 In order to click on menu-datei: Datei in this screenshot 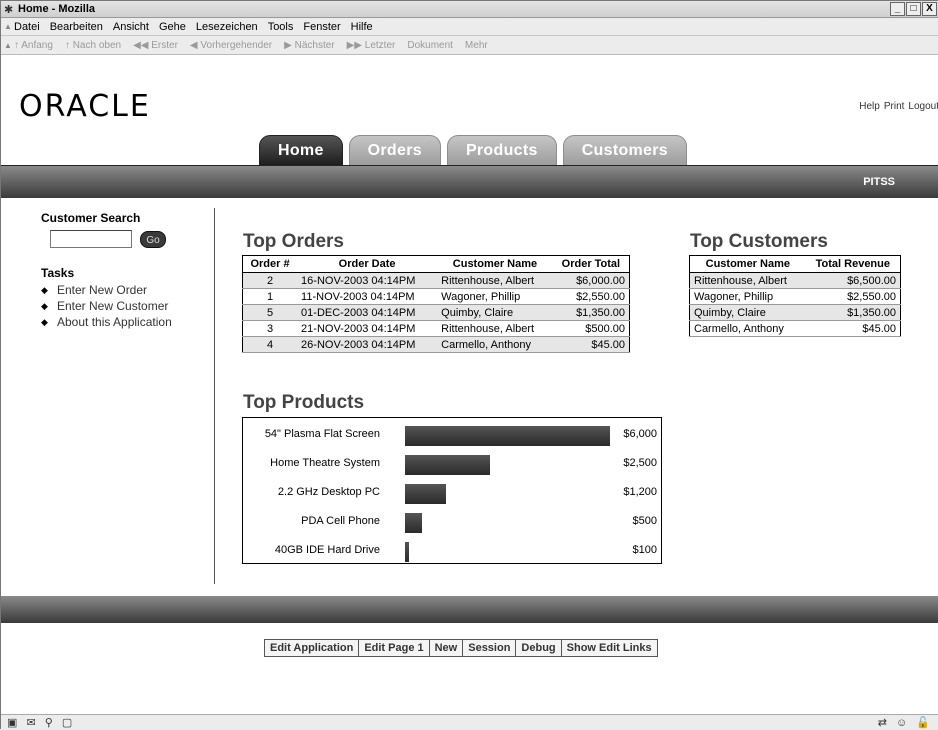, I will do `click(27, 27)`.